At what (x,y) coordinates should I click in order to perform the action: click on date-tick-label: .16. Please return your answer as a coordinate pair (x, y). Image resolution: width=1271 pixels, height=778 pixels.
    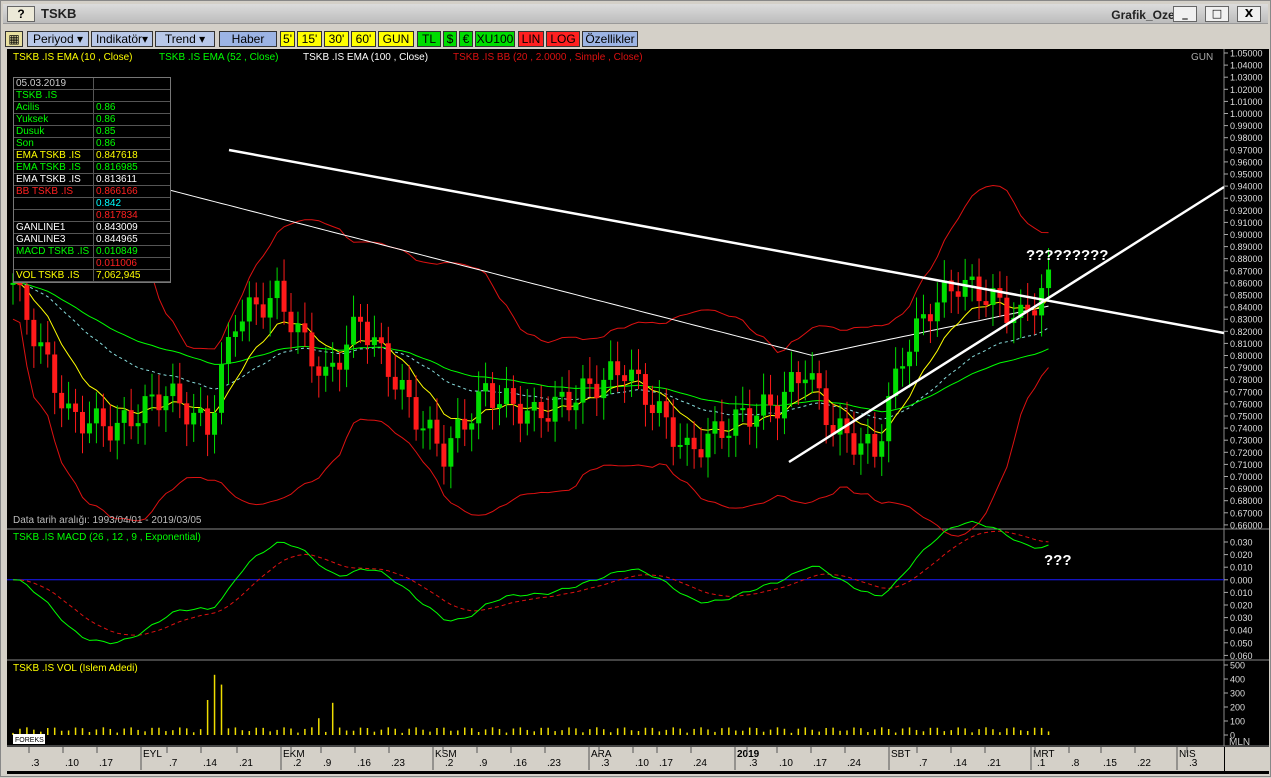
    Looking at the image, I should click on (364, 763).